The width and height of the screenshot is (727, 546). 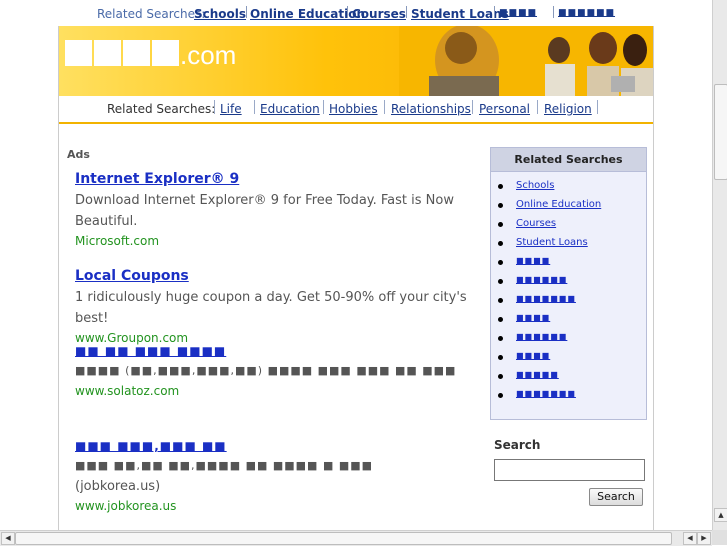 I want to click on site-banner: .com, so click(x=356, y=61).